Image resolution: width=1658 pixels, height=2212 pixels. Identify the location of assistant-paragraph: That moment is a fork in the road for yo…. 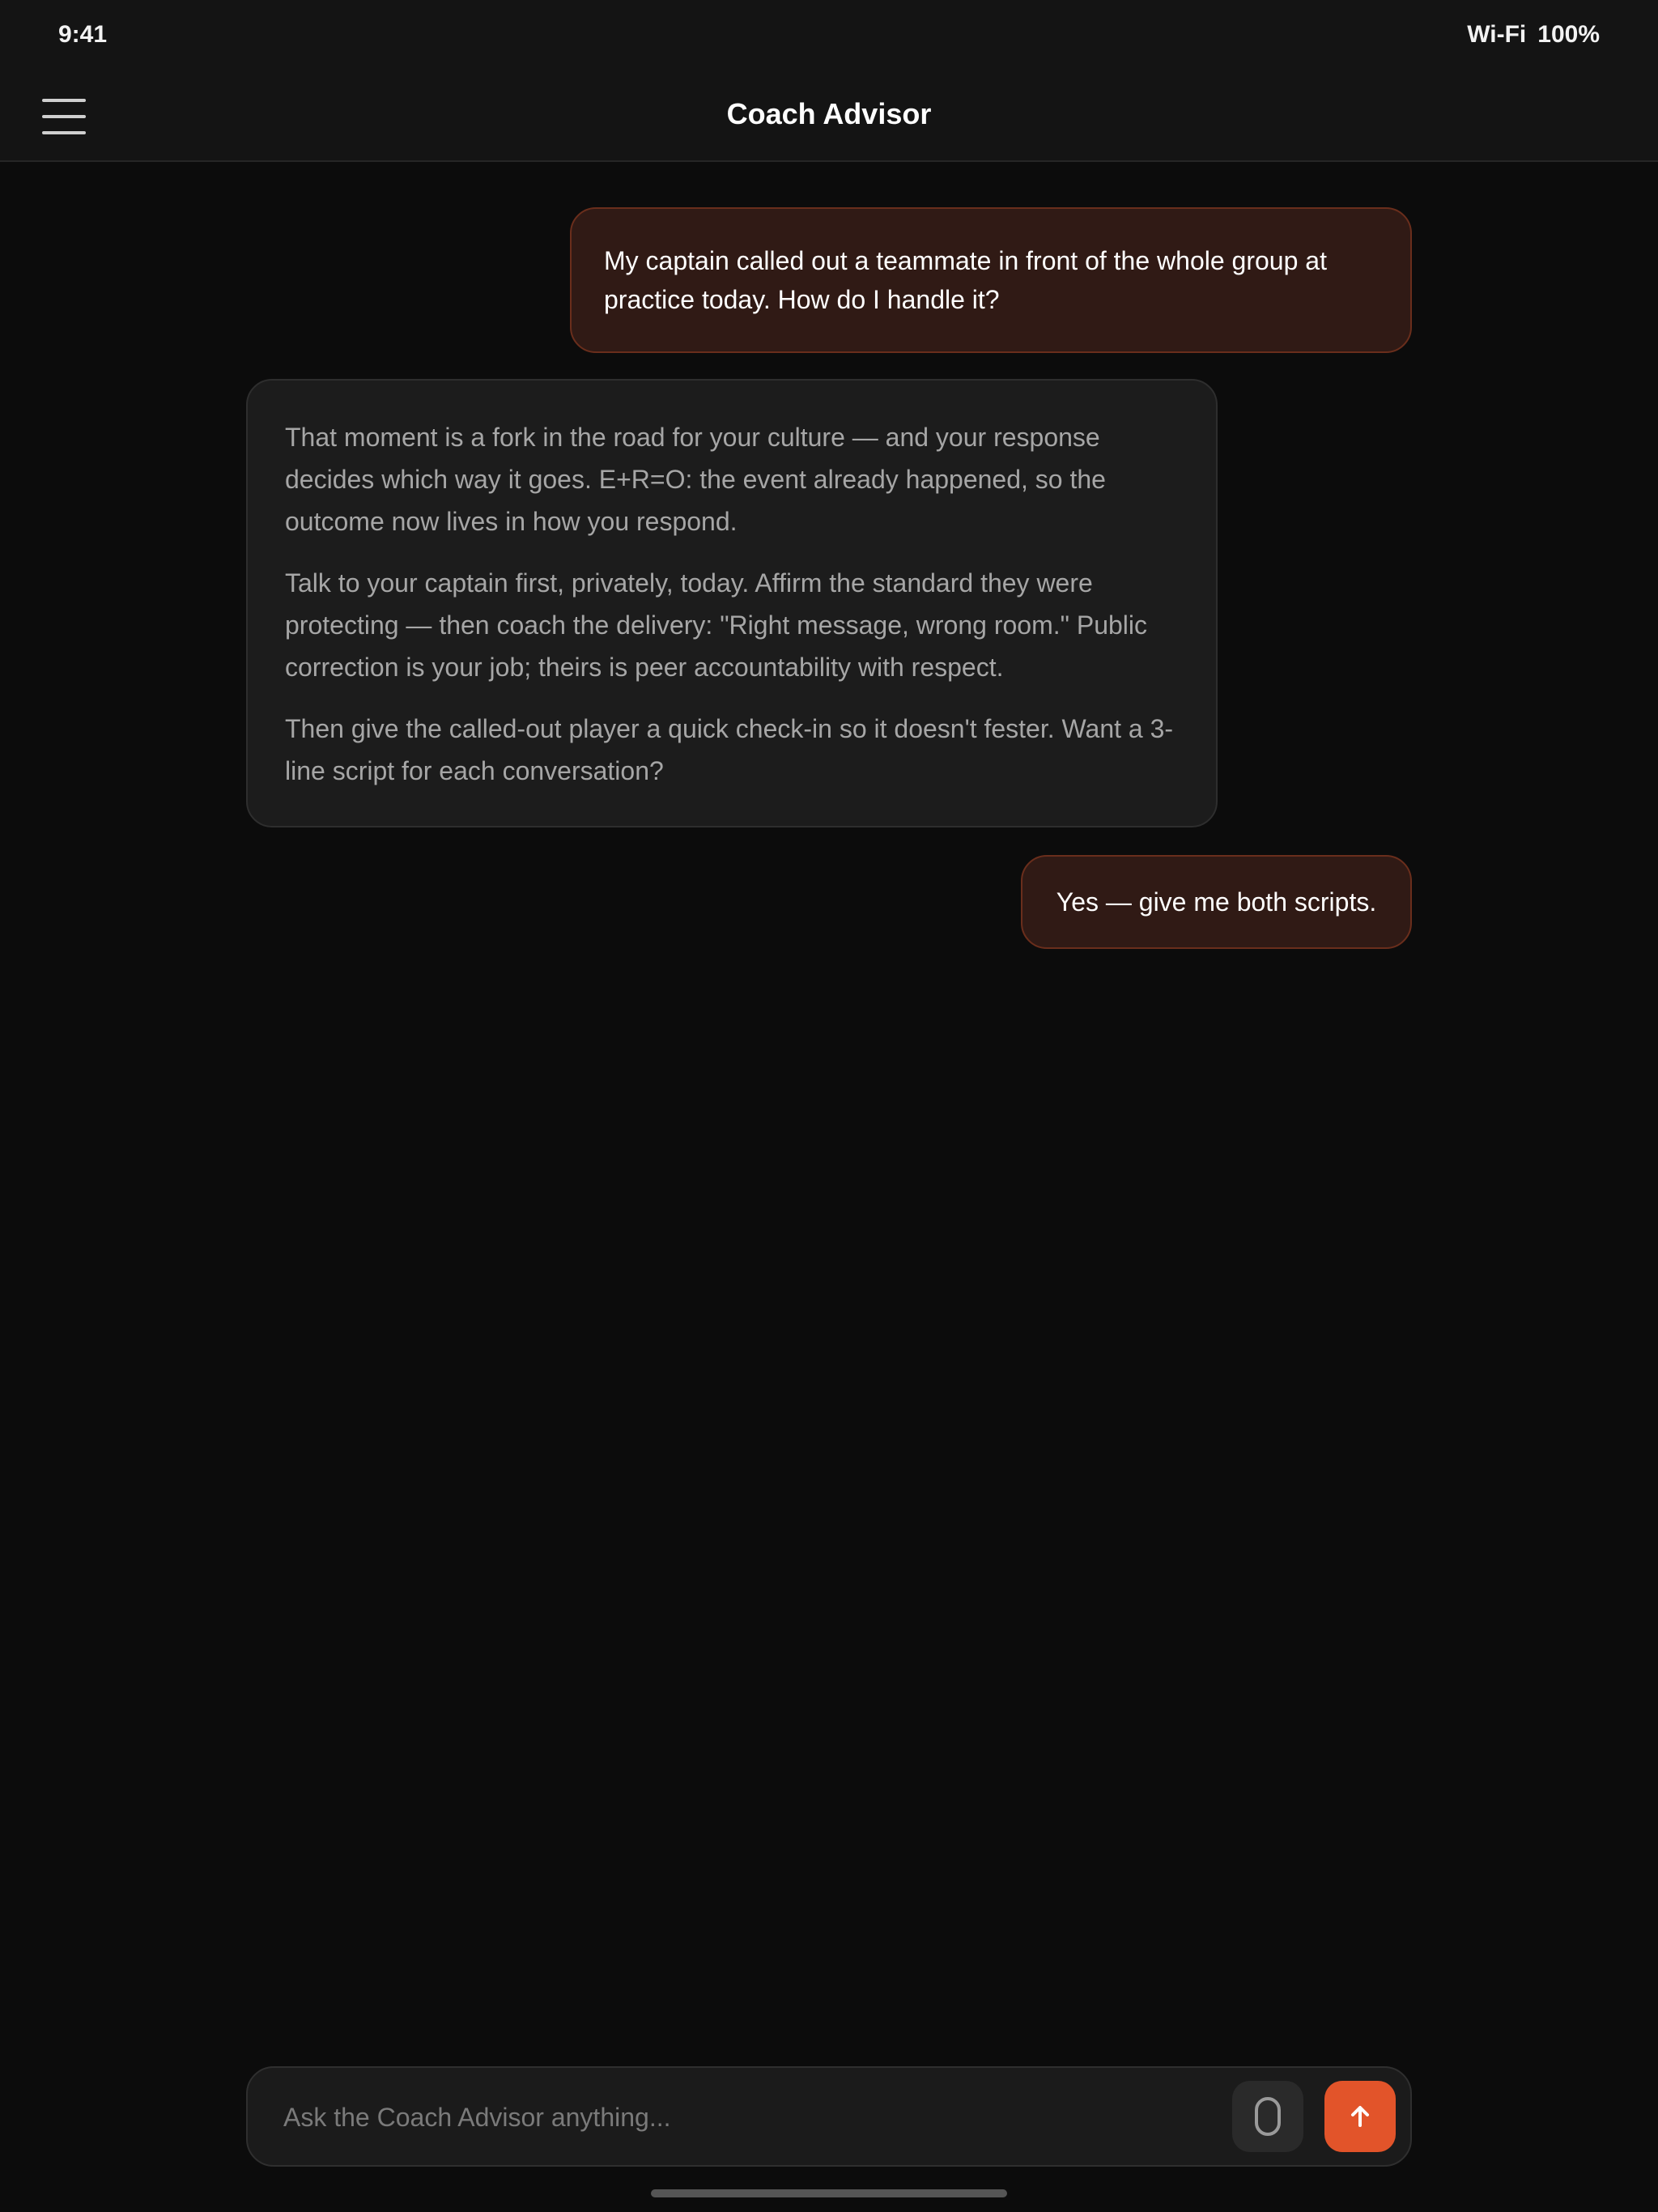
(695, 480).